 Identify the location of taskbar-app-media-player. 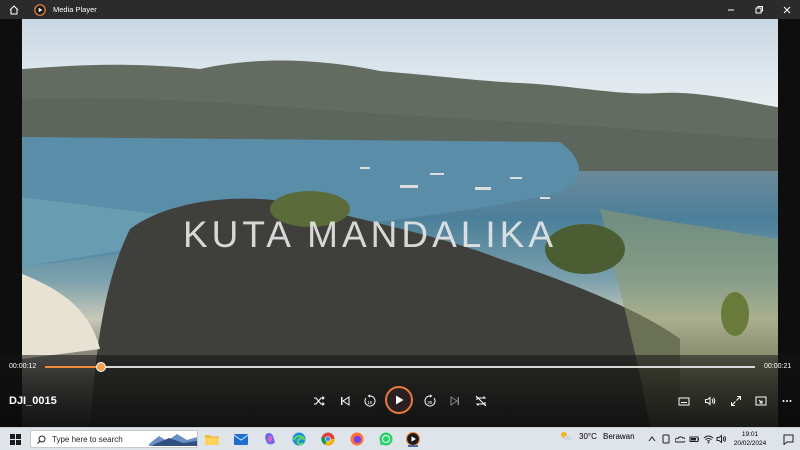
(413, 439).